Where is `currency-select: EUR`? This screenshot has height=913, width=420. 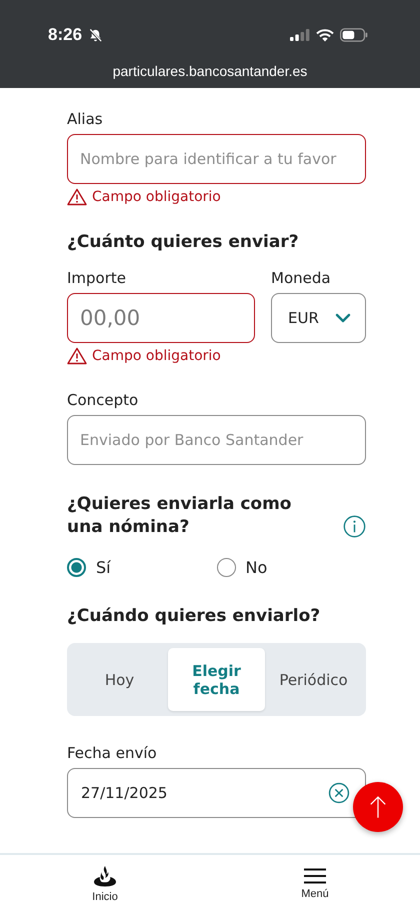
currency-select: EUR is located at coordinates (318, 318).